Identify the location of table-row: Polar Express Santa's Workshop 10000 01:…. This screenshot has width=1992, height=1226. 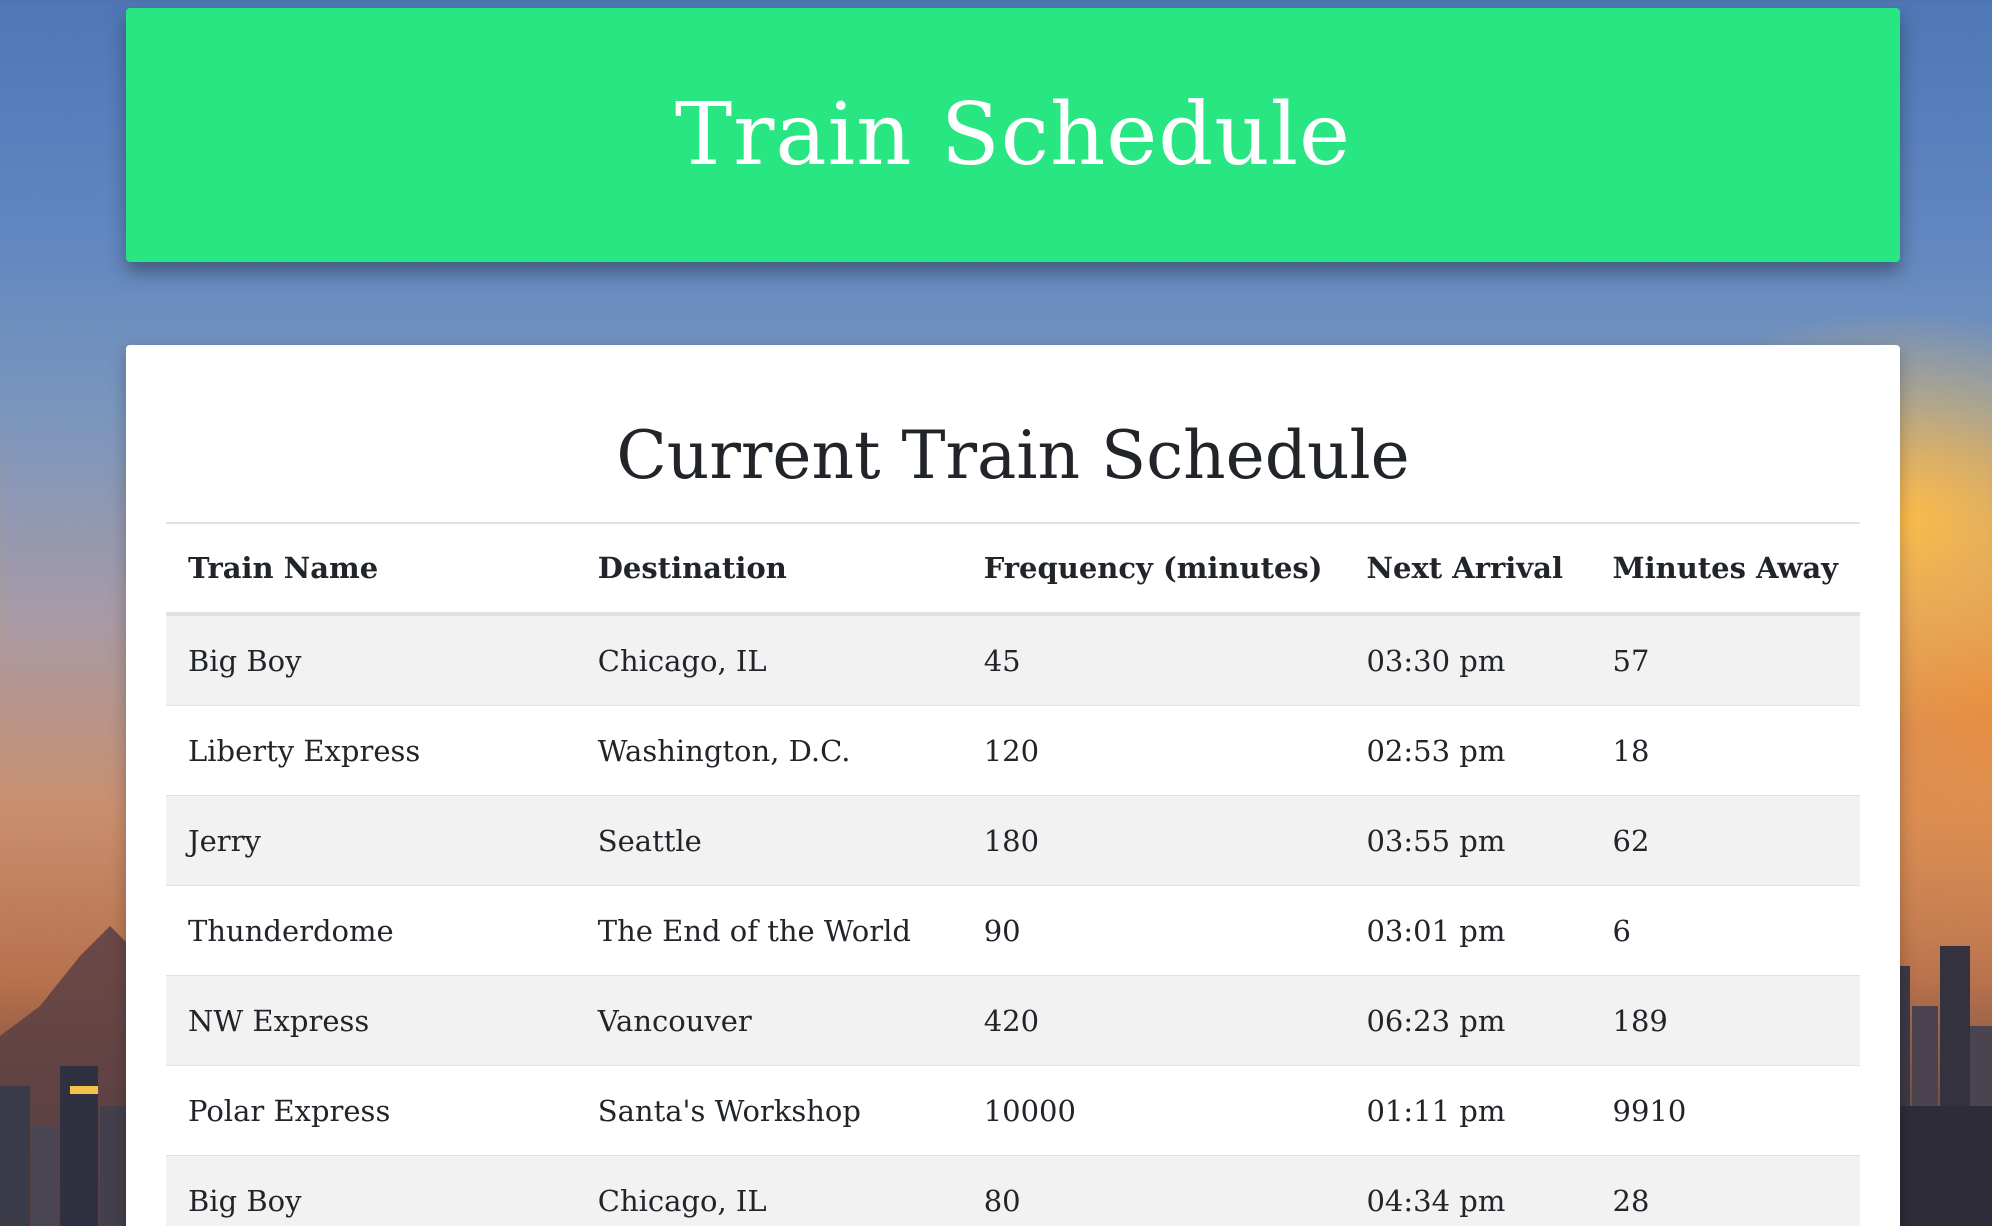
(1013, 1110).